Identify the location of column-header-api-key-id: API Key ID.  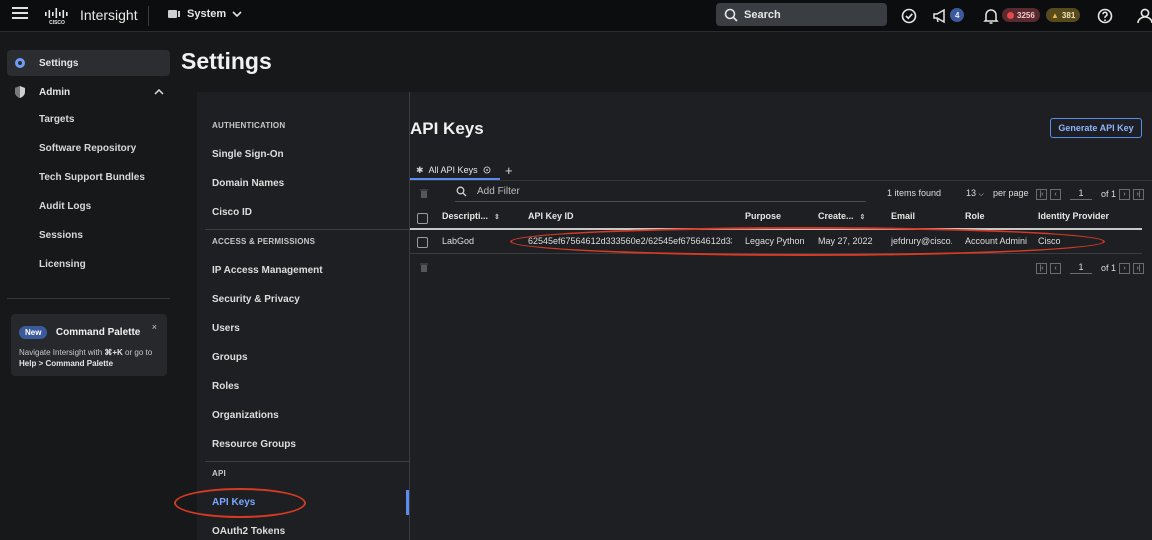
(551, 216).